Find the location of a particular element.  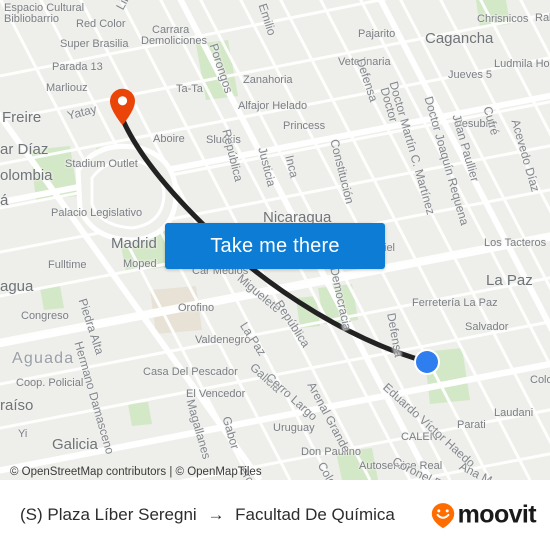

trip-origin: (S) Plaza Líber Seregni is located at coordinates (108, 514).